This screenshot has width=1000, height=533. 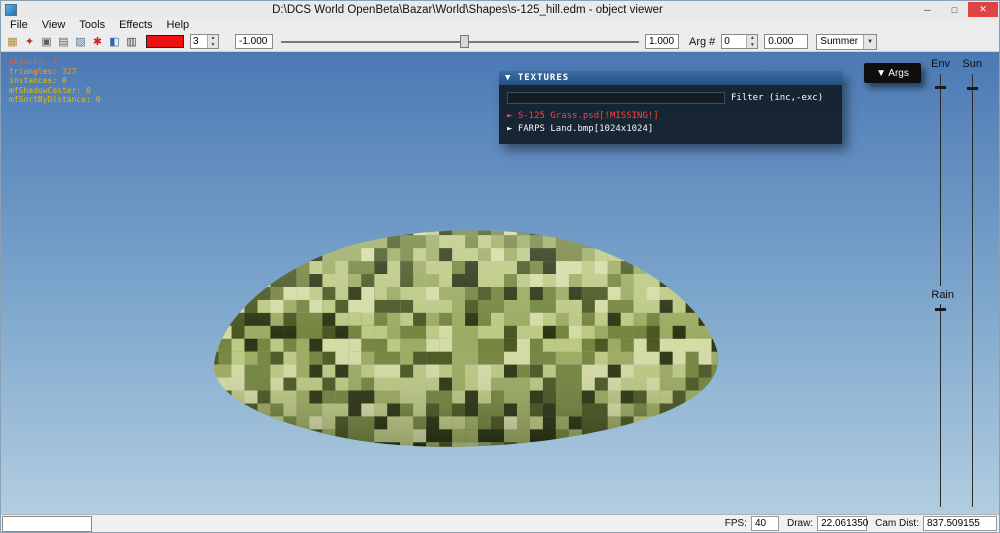 I want to click on app-icon, so click(x=11, y=9).